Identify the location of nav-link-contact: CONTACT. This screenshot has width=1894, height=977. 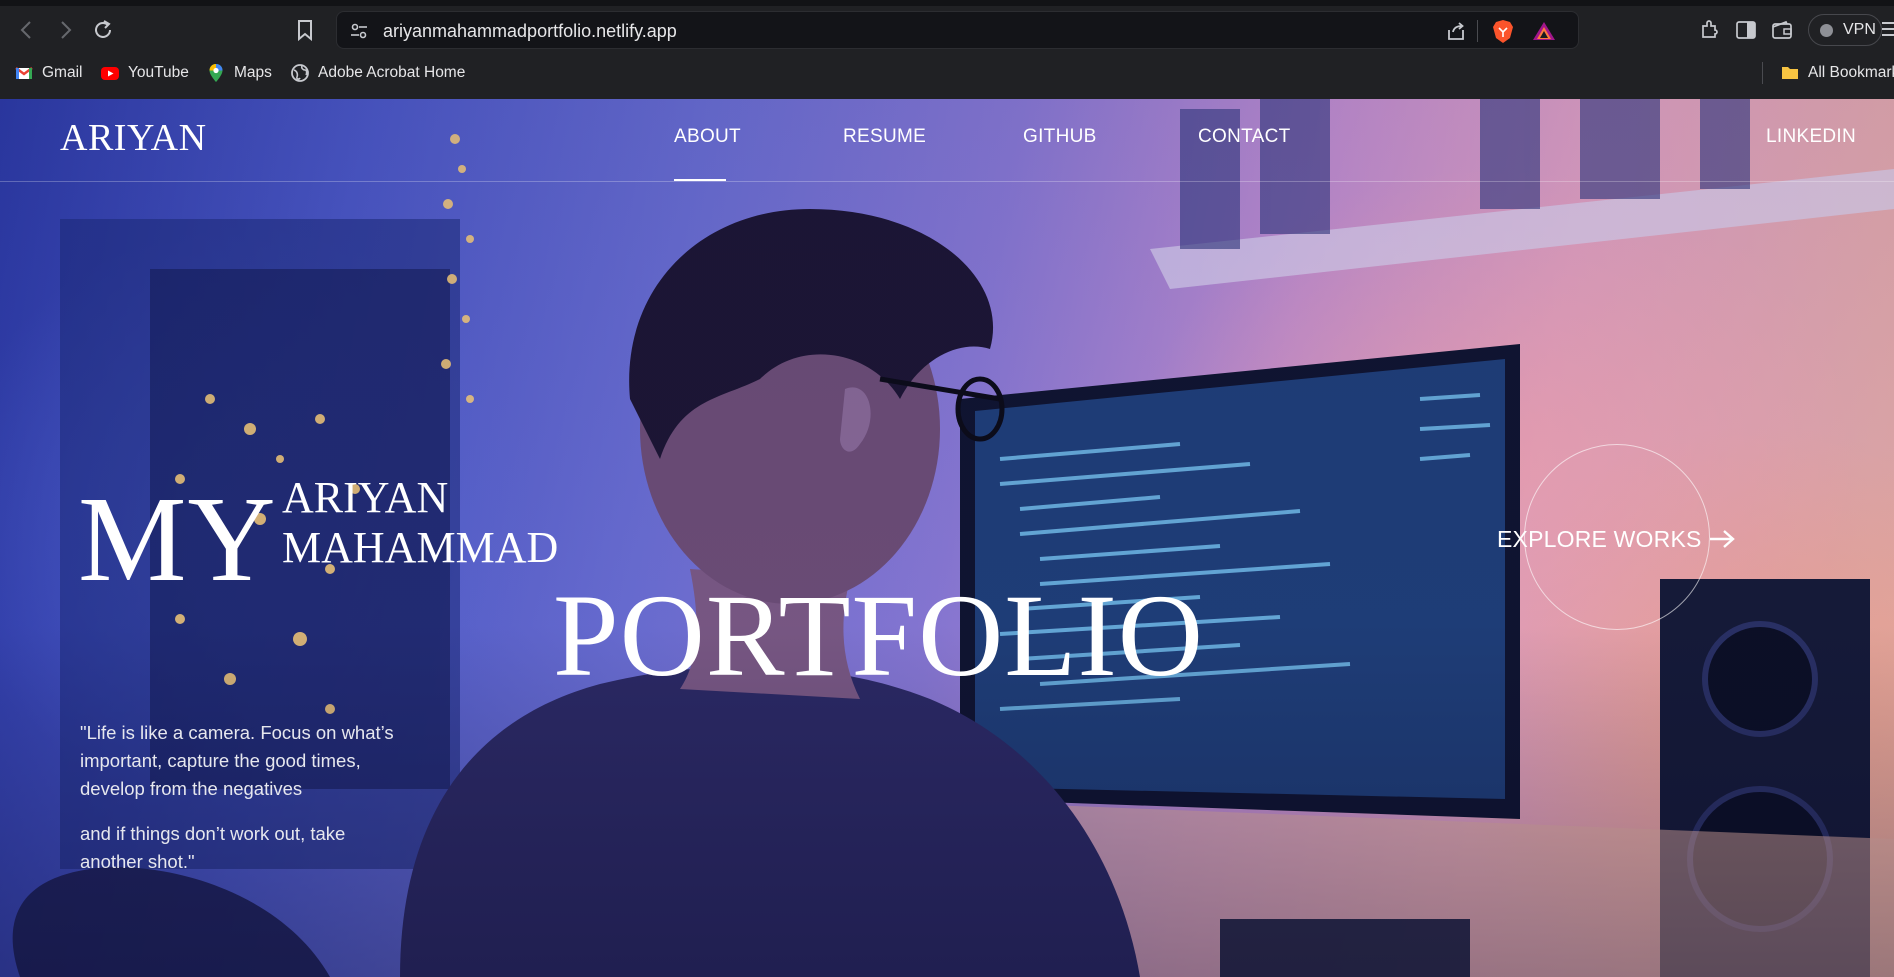
(1244, 137).